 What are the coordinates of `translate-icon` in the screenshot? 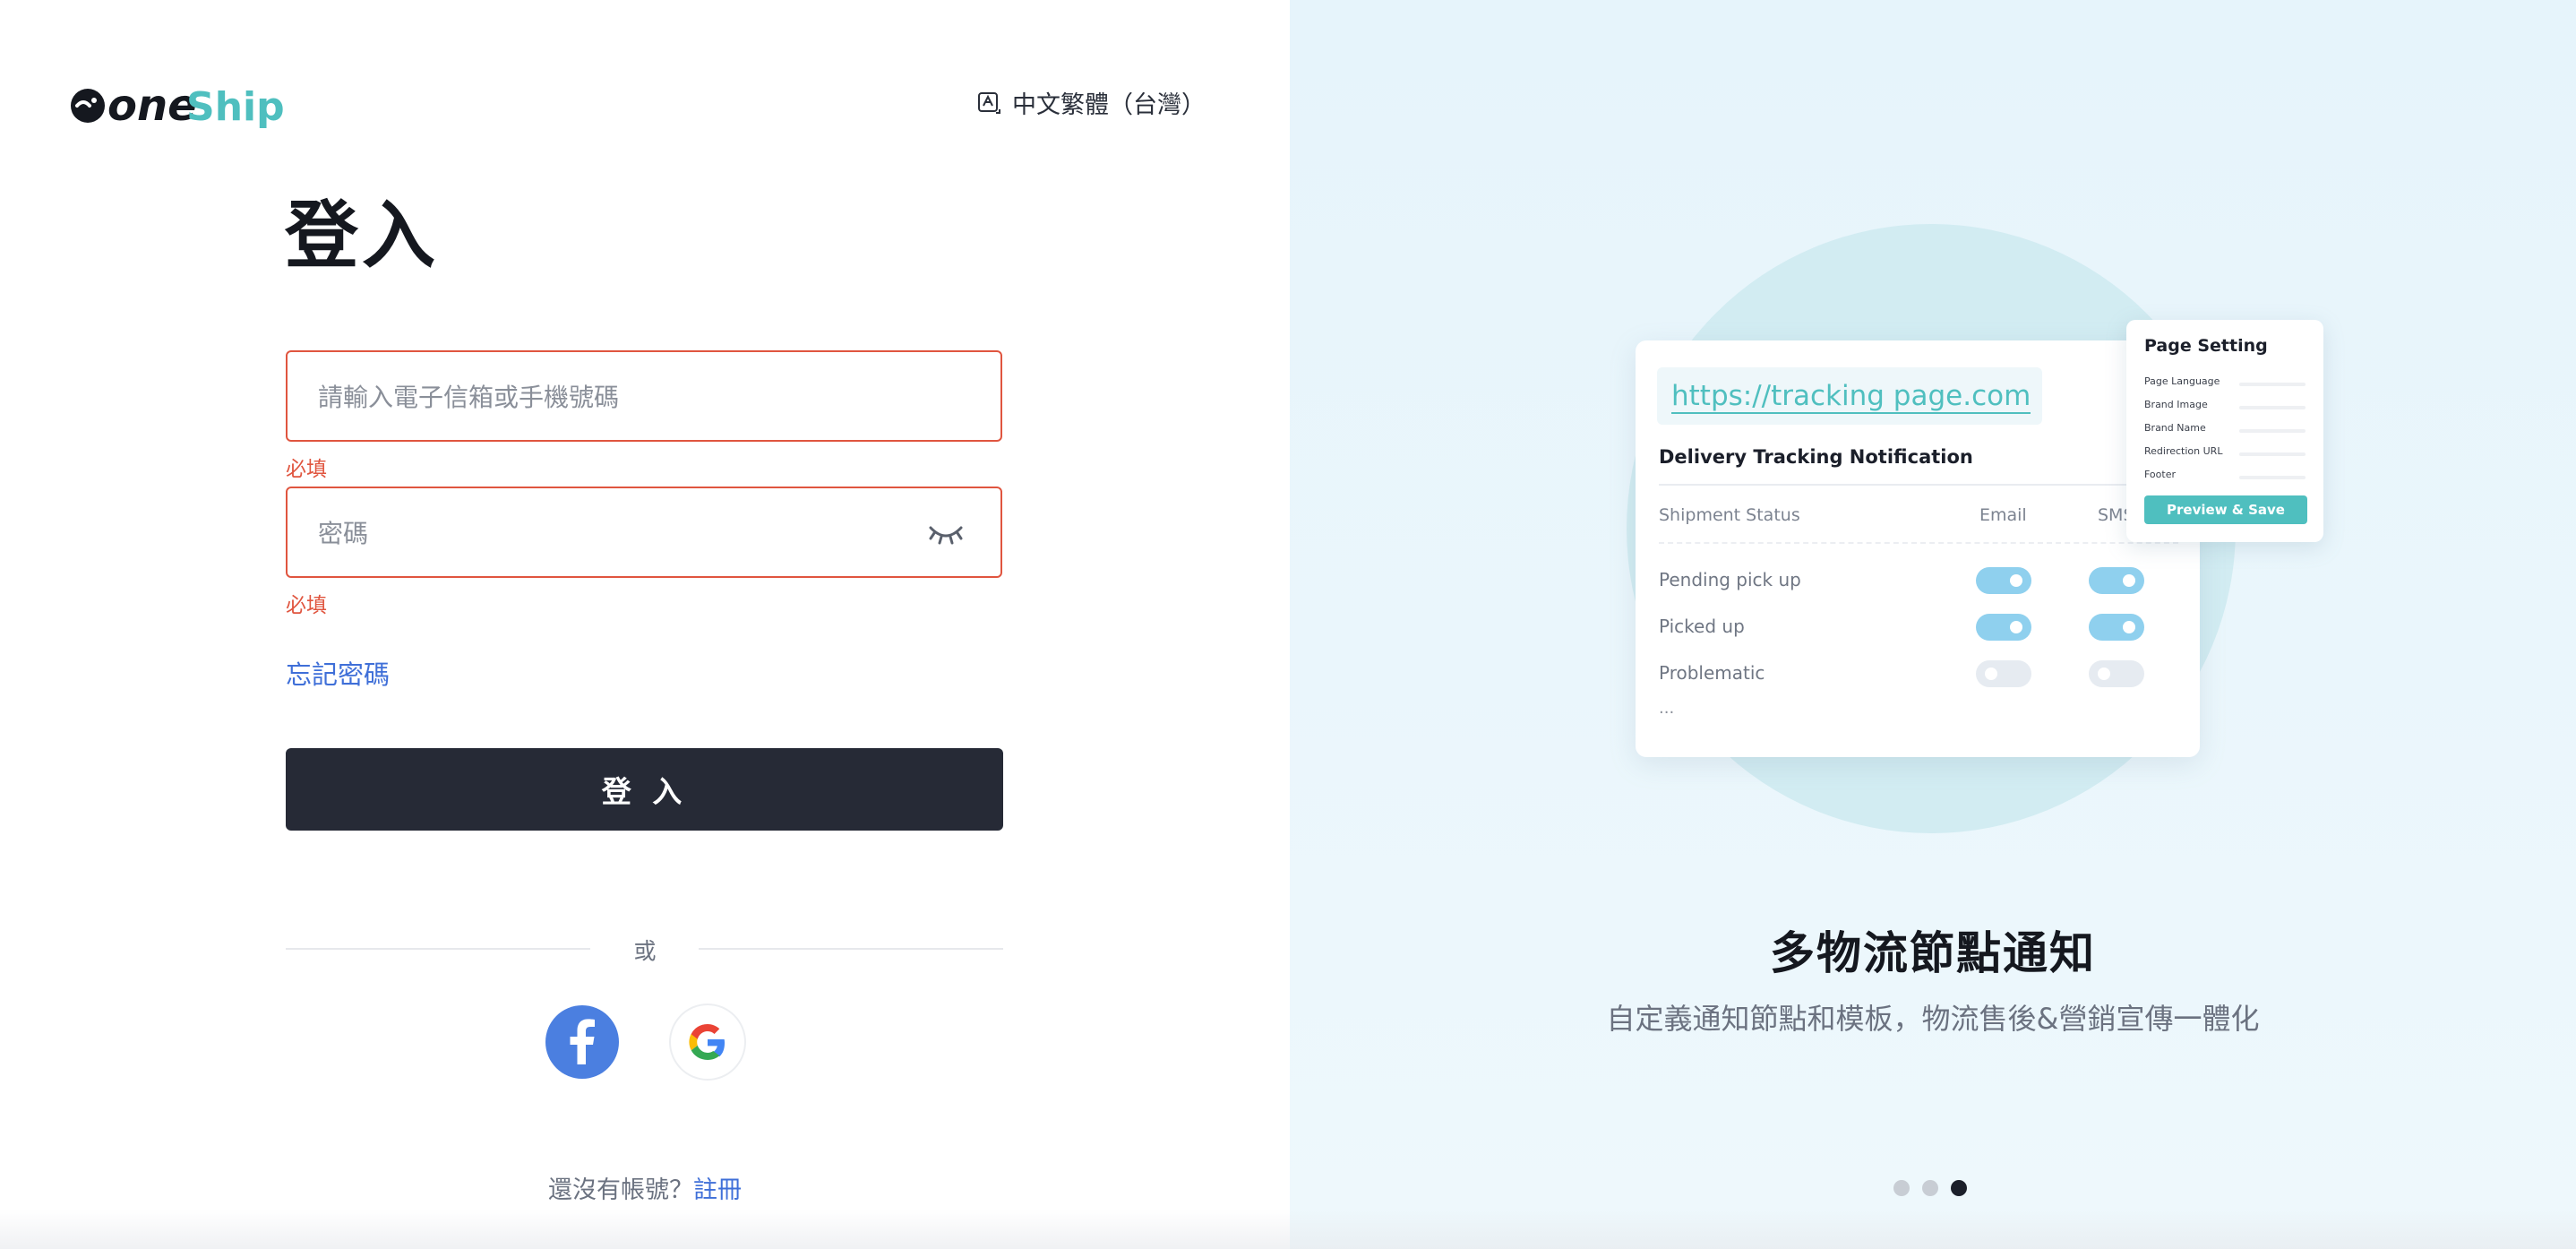 It's located at (989, 102).